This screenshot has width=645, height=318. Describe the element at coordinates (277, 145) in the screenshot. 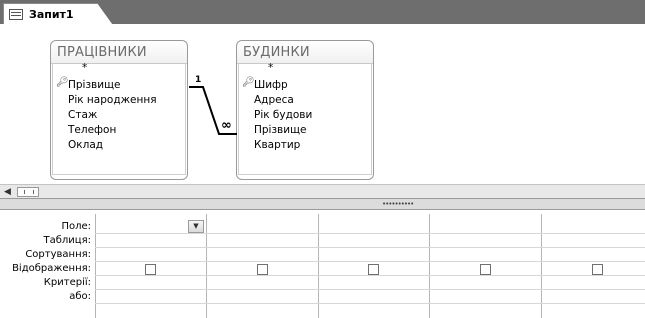

I see `field-item: Квартир` at that location.